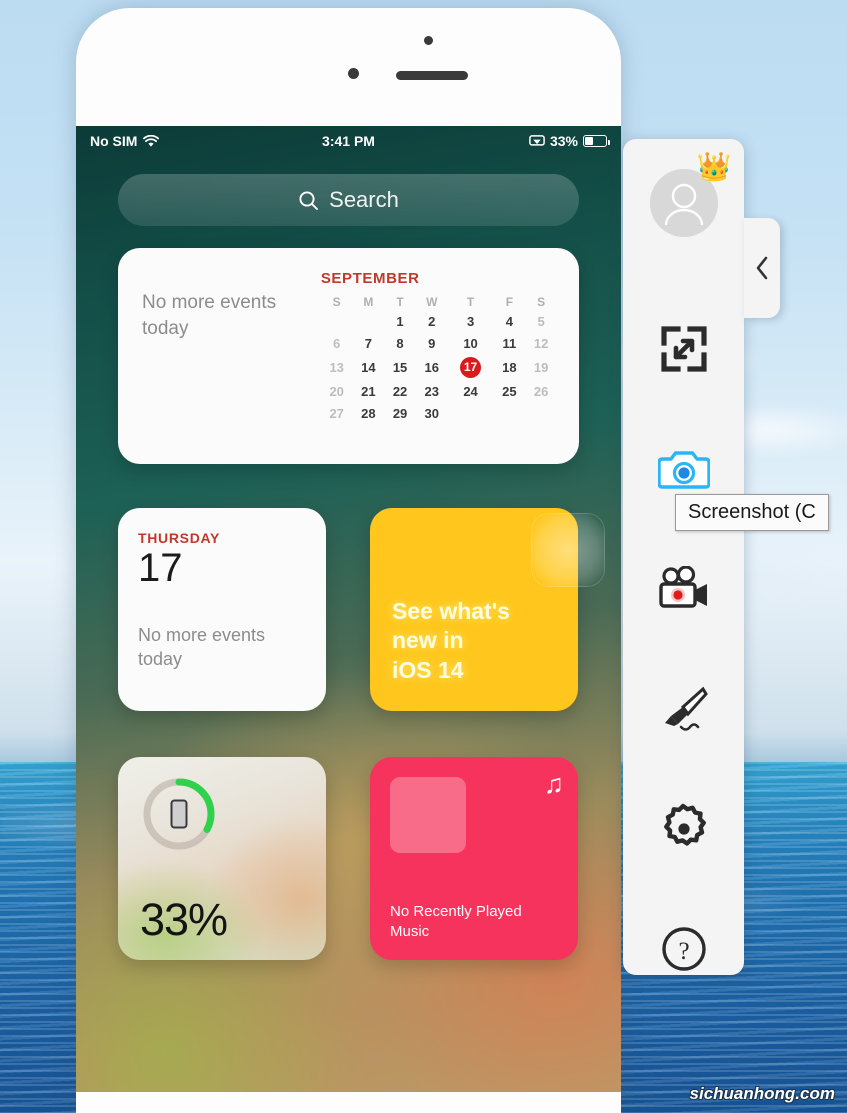  Describe the element at coordinates (337, 342) in the screenshot. I see `calendar-day-cell: 6` at that location.